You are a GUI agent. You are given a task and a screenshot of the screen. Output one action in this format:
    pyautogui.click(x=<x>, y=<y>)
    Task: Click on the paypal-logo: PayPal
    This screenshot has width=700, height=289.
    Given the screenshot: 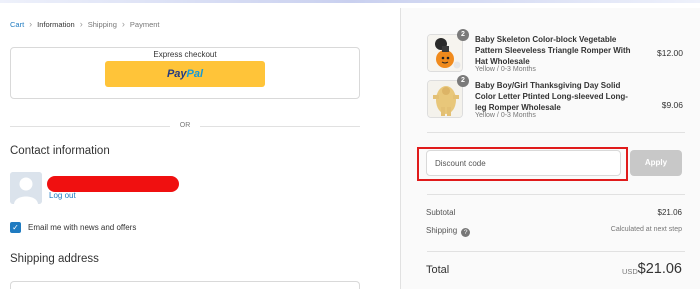 What is the action you would take?
    pyautogui.click(x=185, y=74)
    